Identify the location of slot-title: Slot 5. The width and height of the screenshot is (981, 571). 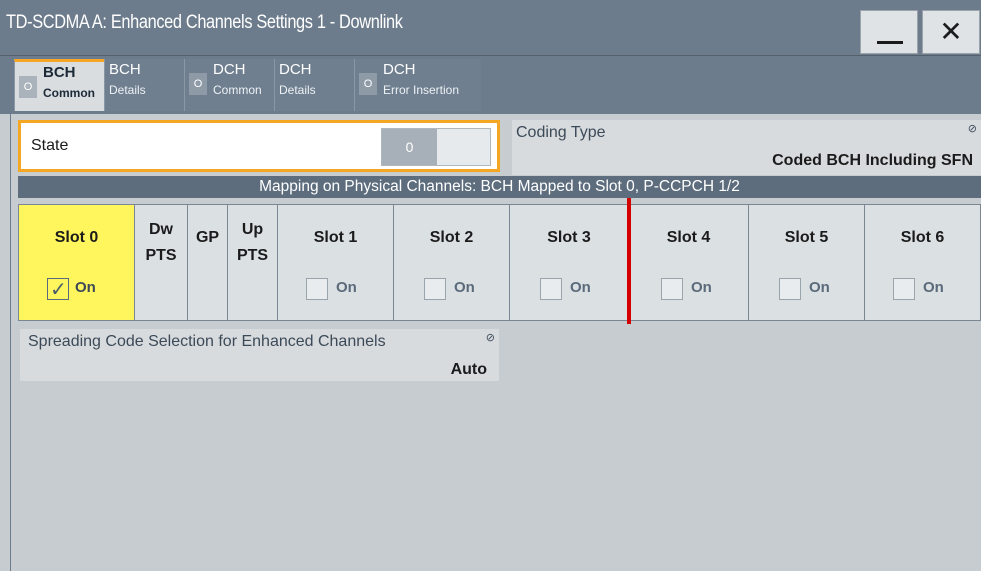
(806, 237).